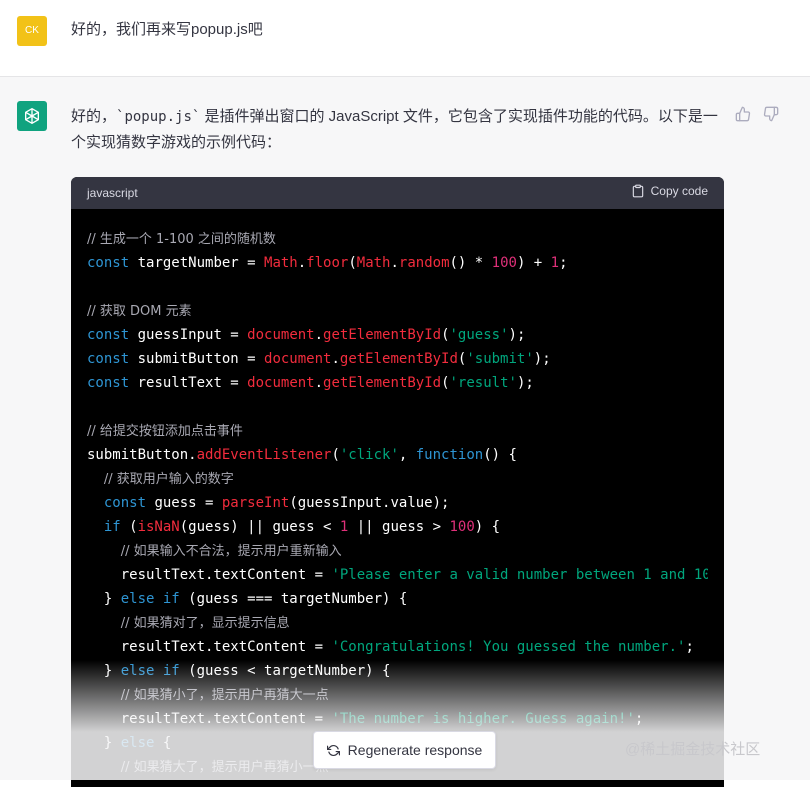 The height and width of the screenshot is (787, 810). I want to click on message-part1: 好的，, so click(94, 116).